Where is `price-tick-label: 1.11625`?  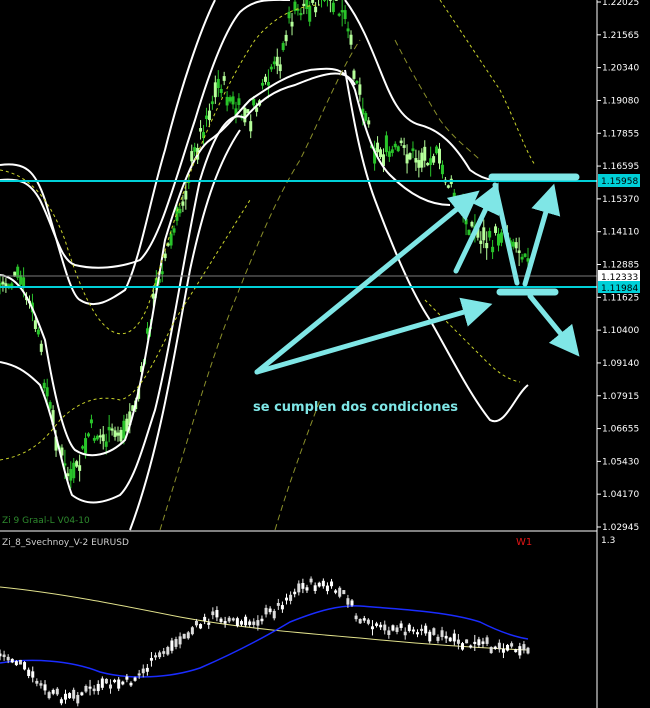
price-tick-label: 1.11625 is located at coordinates (620, 298).